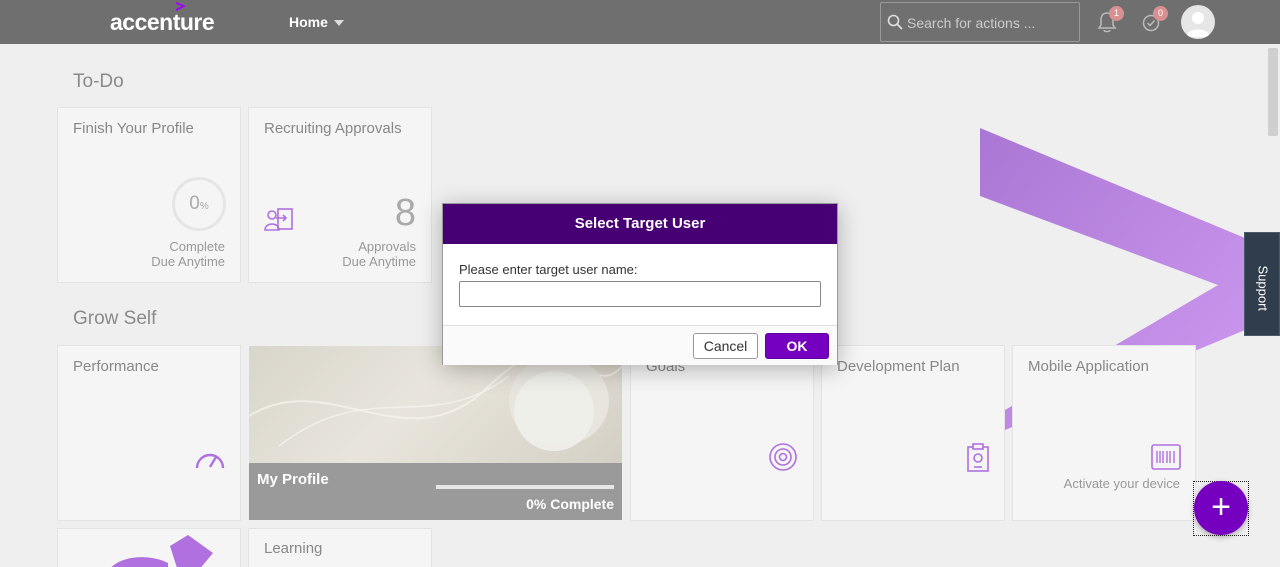  I want to click on target-icon, so click(783, 457).